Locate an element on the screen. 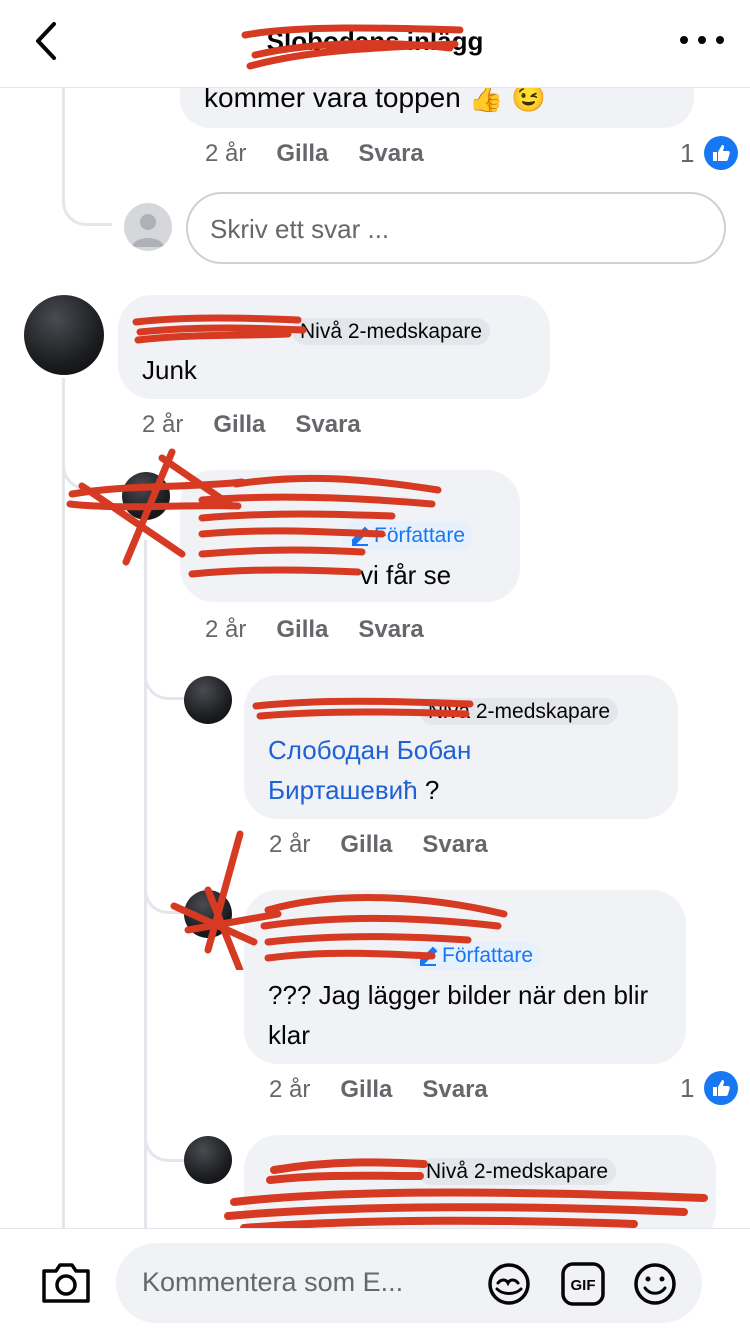 This screenshot has height=1334, width=750. comment-text-suffix: ? is located at coordinates (428, 790).